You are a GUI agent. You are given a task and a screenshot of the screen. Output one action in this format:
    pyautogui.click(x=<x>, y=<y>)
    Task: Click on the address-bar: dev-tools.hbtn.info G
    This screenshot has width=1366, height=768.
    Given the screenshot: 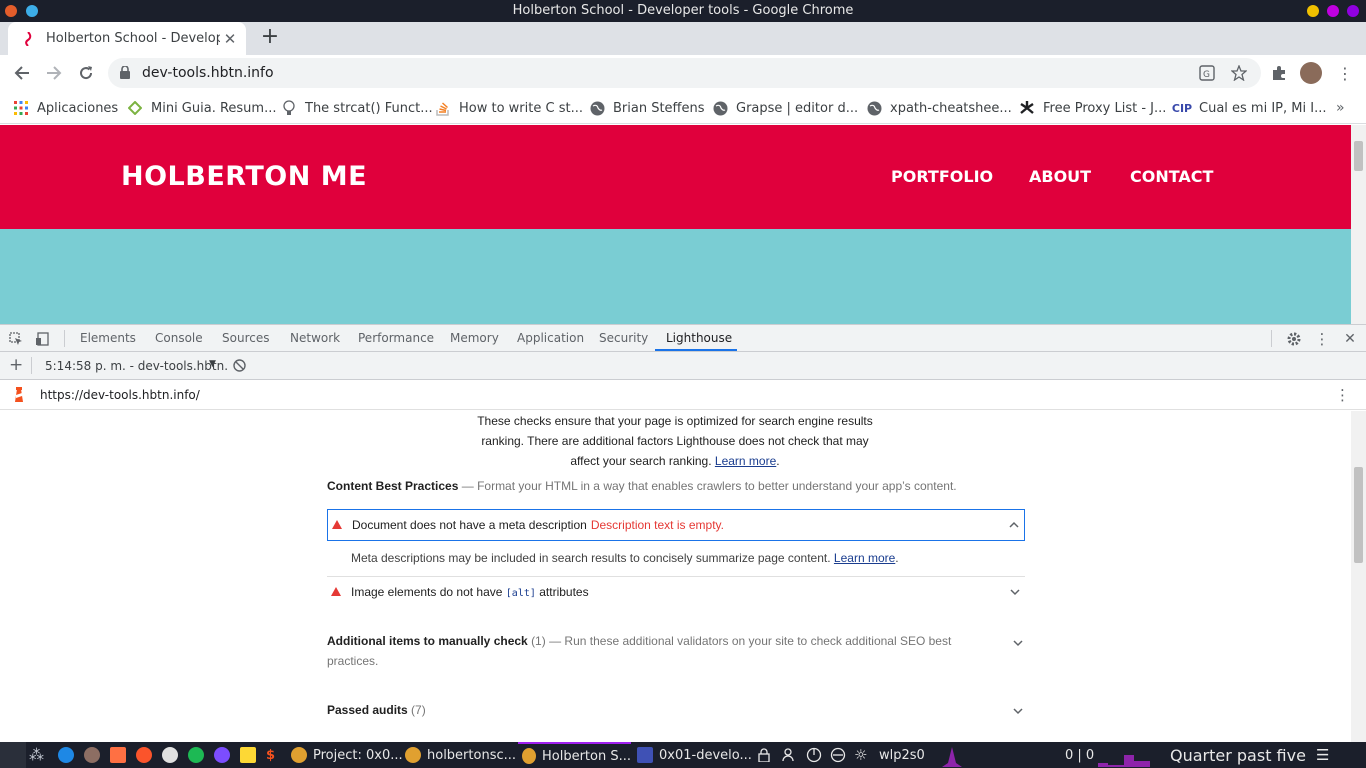 What is the action you would take?
    pyautogui.click(x=684, y=73)
    